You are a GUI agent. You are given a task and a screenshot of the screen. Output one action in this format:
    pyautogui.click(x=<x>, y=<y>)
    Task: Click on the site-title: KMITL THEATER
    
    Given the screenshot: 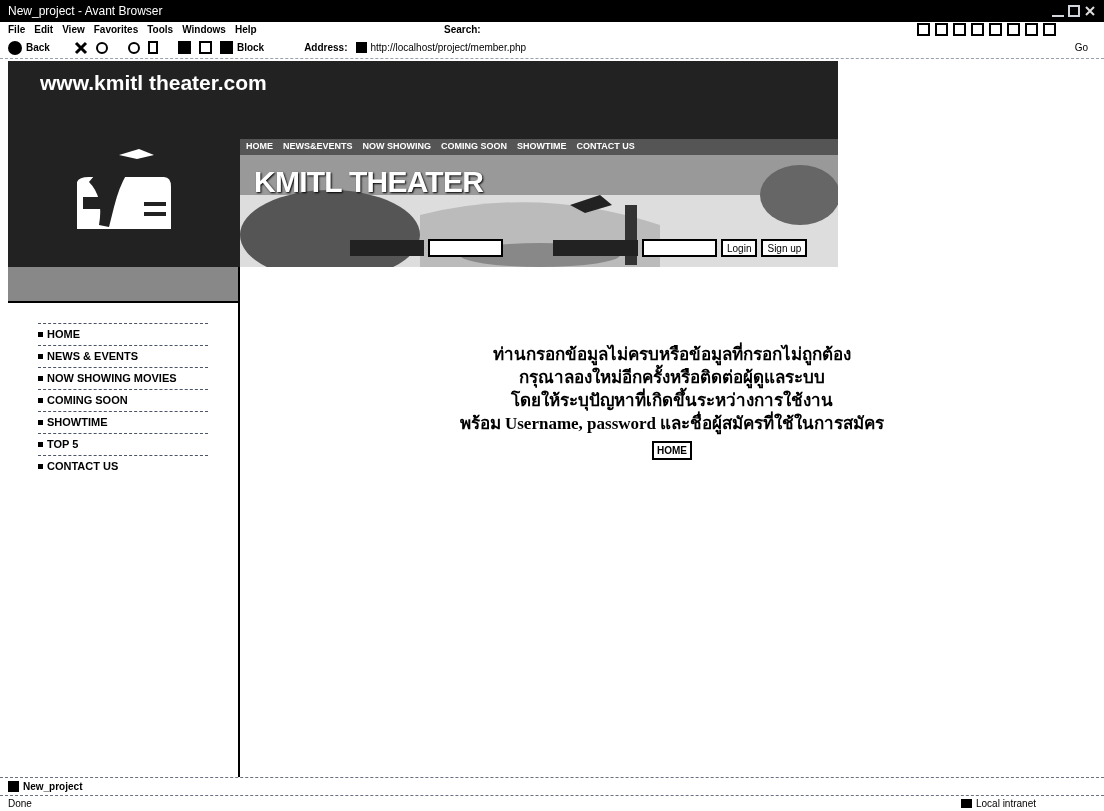 What is the action you would take?
    pyautogui.click(x=369, y=182)
    